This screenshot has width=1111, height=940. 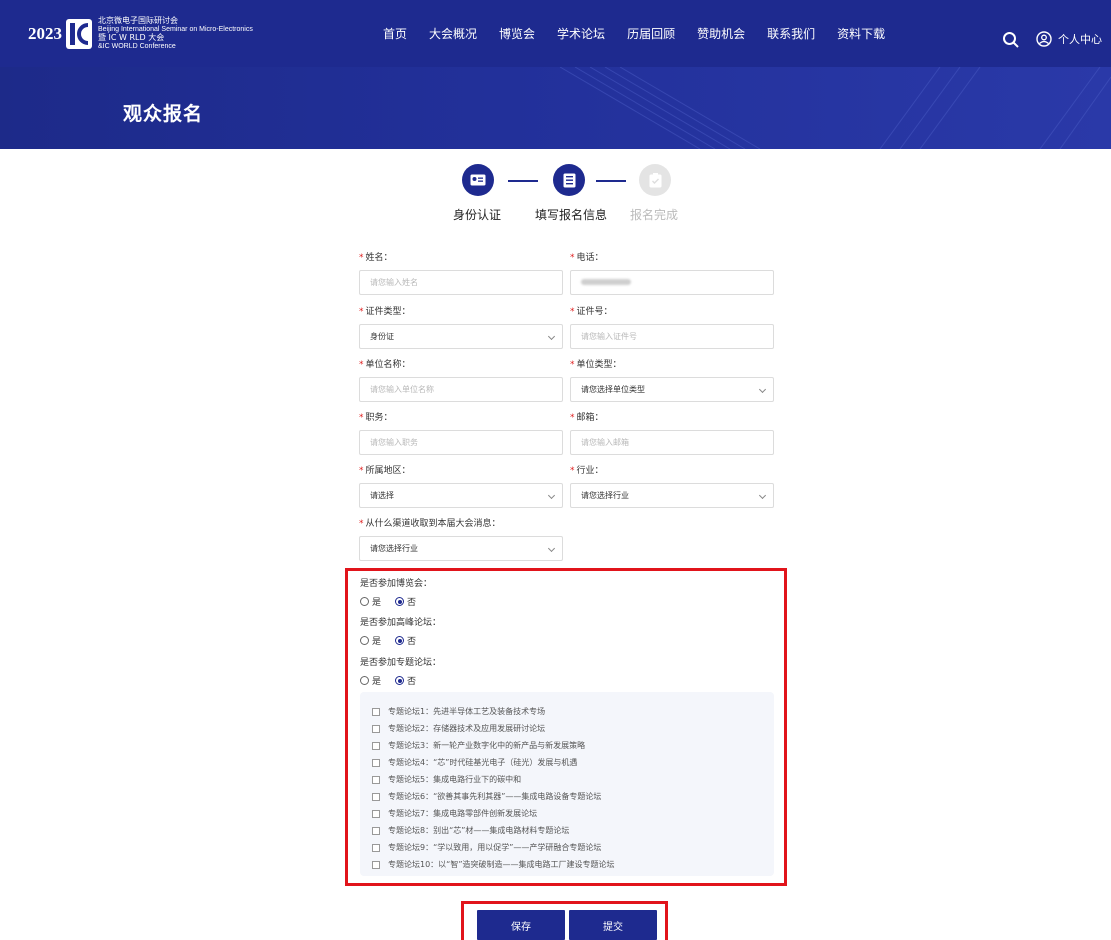 I want to click on phone-value-blurred, so click(x=606, y=282).